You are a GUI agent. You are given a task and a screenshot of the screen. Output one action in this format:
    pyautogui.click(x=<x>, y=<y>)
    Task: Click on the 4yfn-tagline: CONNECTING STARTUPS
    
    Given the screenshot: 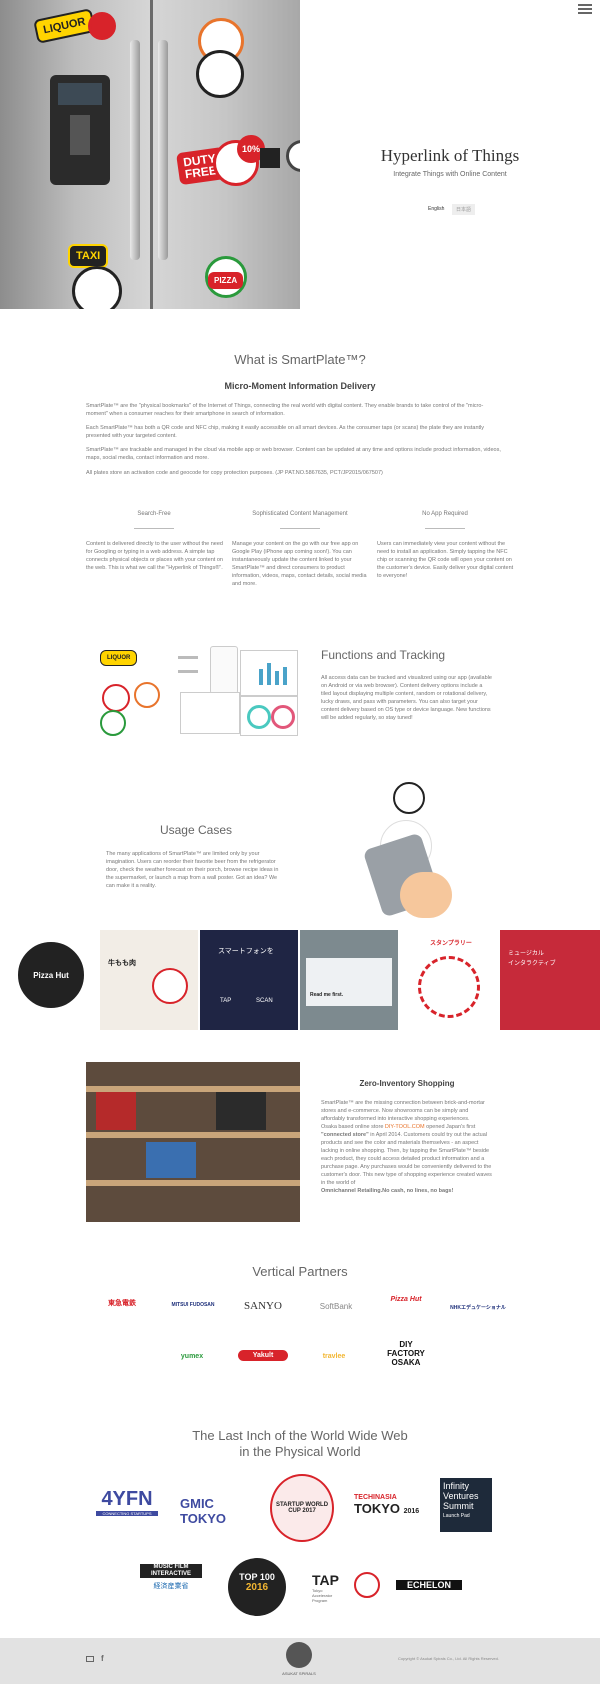 What is the action you would take?
    pyautogui.click(x=127, y=1513)
    